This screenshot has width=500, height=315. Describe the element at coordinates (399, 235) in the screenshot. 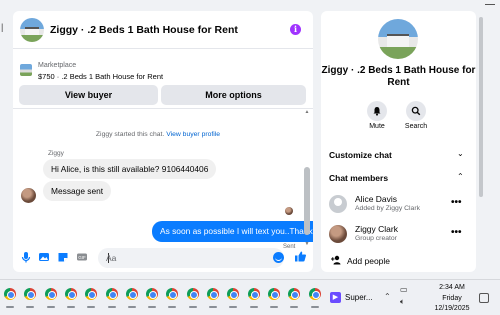

I see `member-row: Ziggy Clark Group creator •••` at that location.